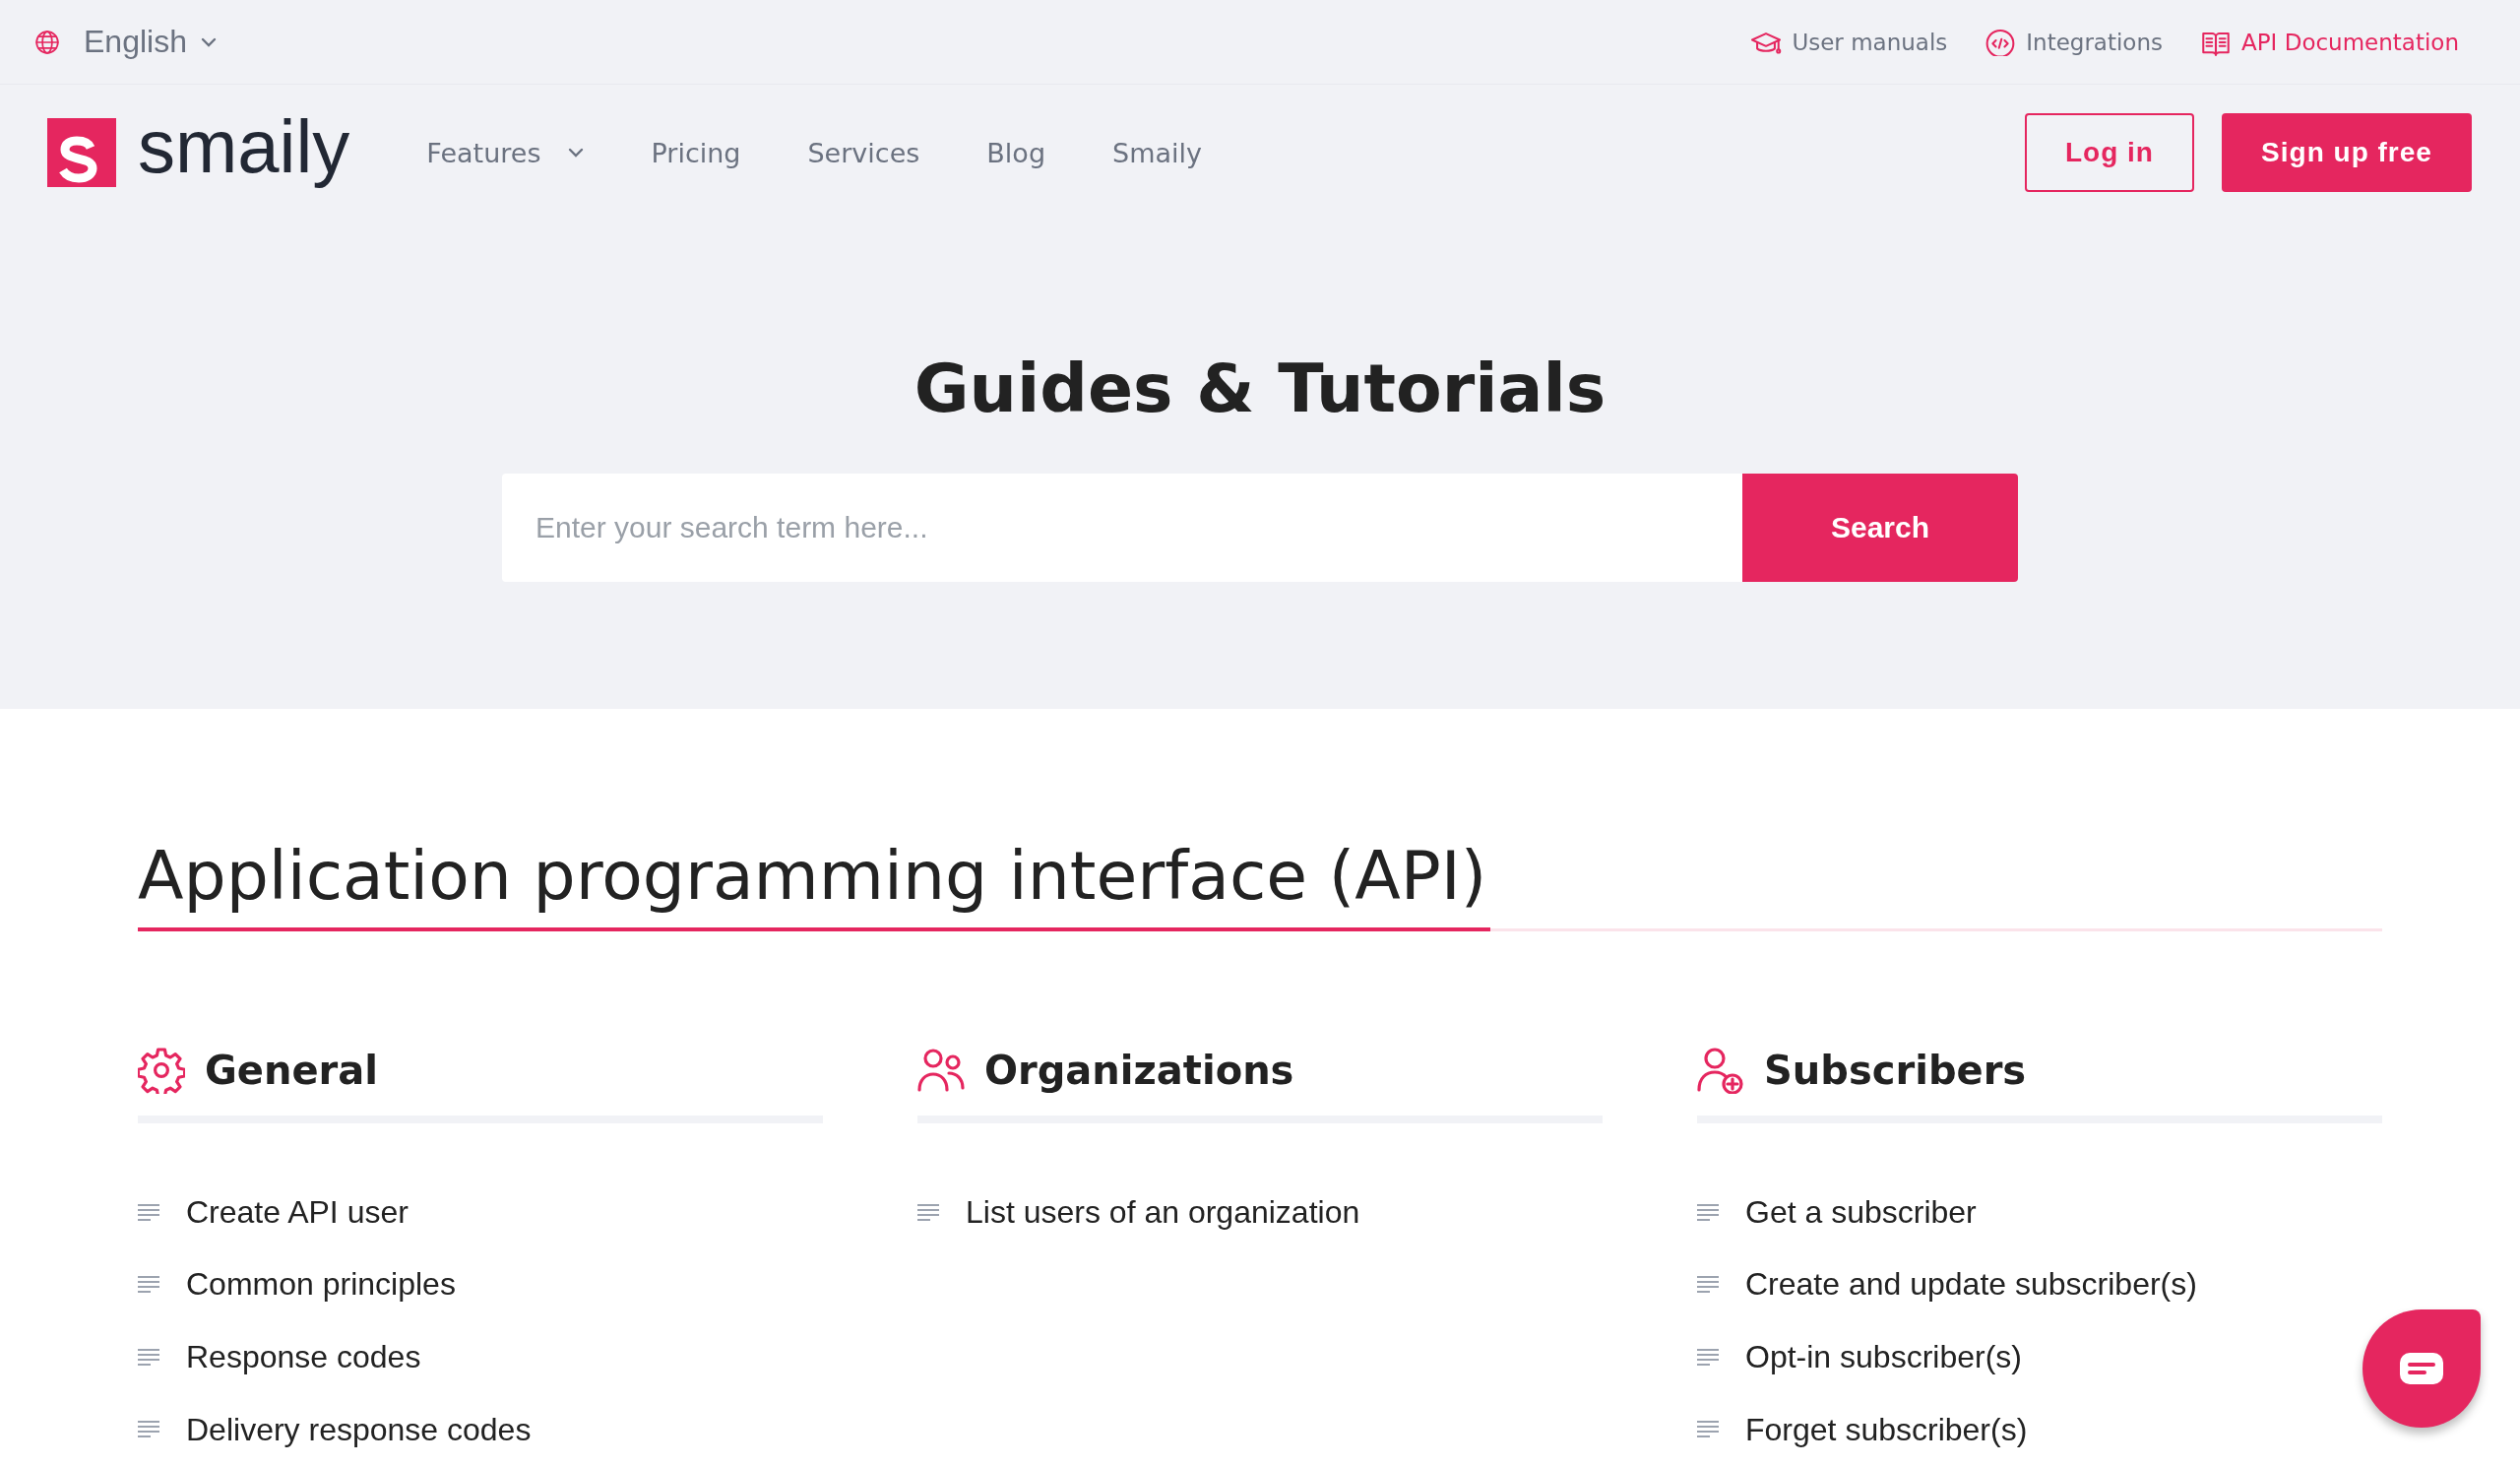 Image resolution: width=2520 pixels, height=1467 pixels. Describe the element at coordinates (863, 152) in the screenshot. I see `nav-link: Services` at that location.